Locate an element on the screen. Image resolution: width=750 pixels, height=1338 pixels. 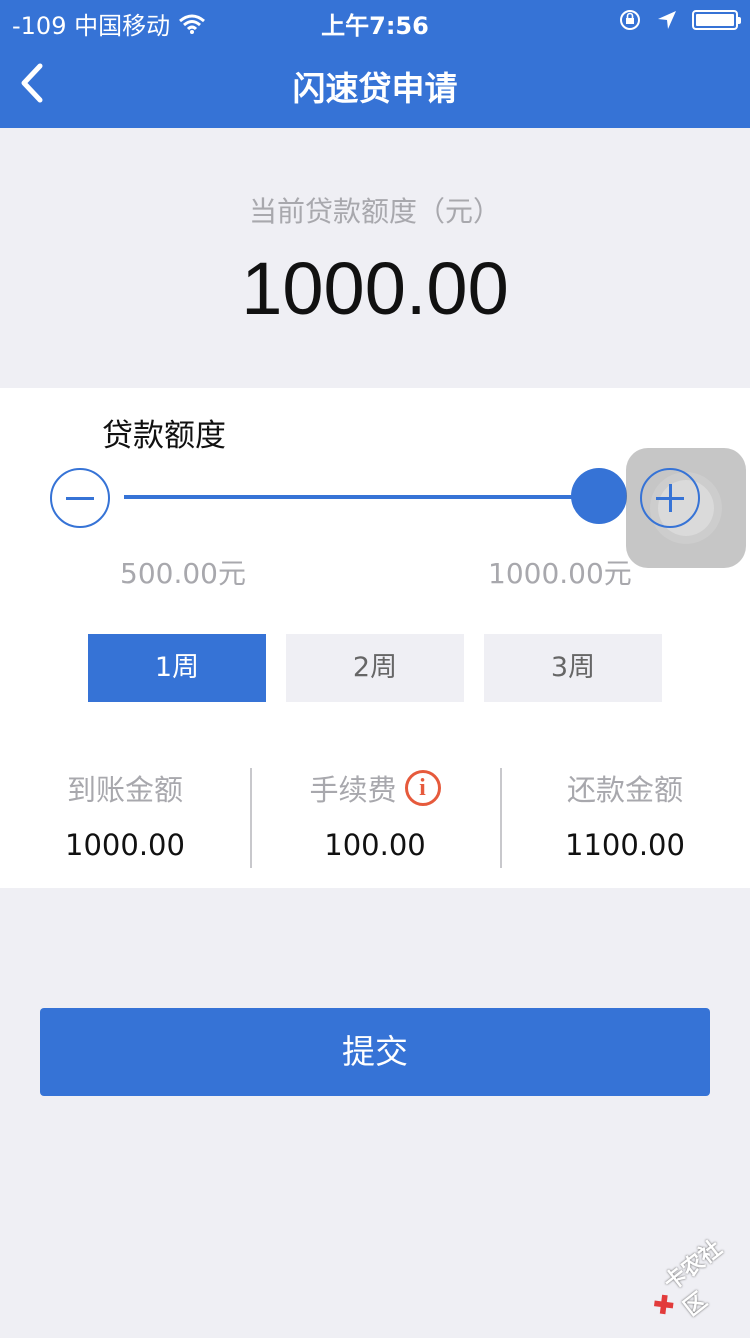
page-title: 闪速贷申请 is located at coordinates (375, 88).